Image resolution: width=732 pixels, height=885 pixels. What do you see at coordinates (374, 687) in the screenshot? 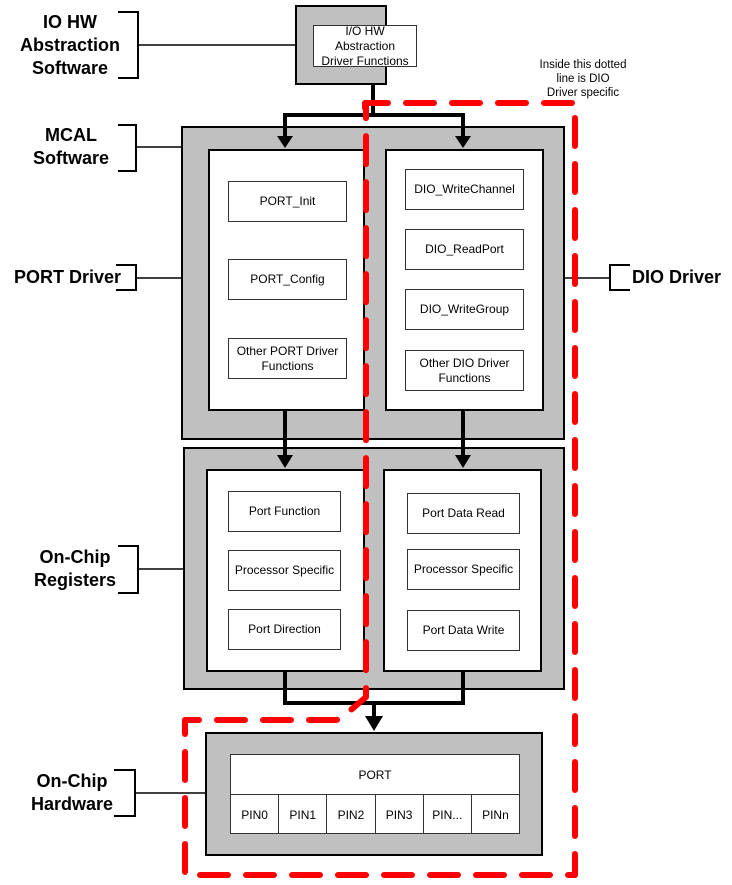
I see `flow-registers-merge` at bounding box center [374, 687].